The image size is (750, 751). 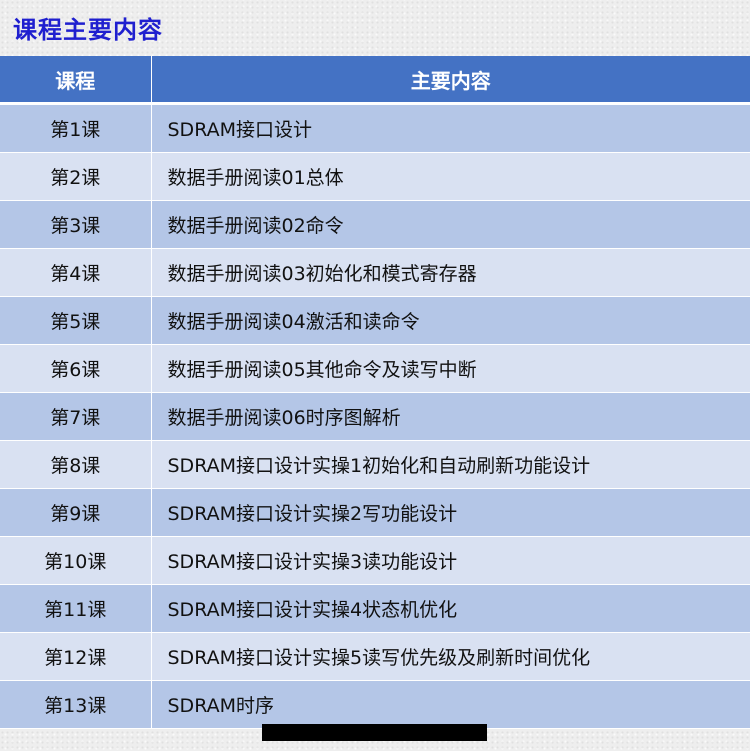 I want to click on redaction-bar, so click(x=374, y=732).